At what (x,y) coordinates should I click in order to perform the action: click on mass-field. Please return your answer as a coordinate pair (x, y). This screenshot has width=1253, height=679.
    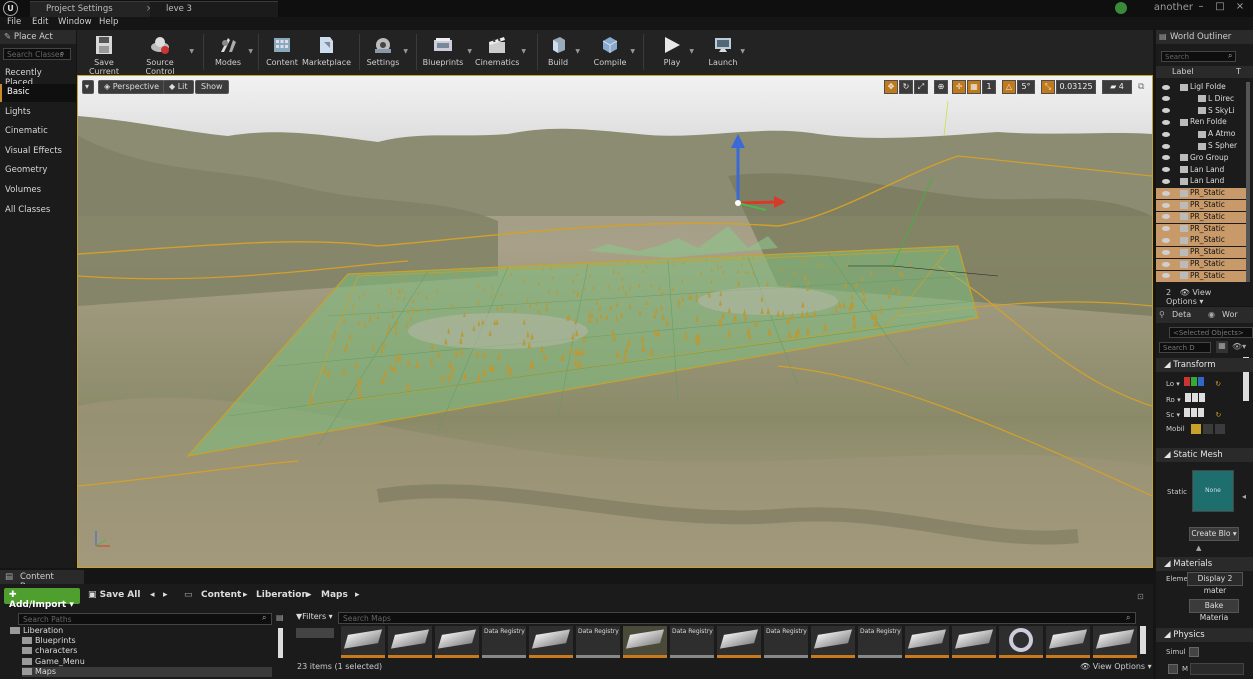
    Looking at the image, I should click on (1217, 669).